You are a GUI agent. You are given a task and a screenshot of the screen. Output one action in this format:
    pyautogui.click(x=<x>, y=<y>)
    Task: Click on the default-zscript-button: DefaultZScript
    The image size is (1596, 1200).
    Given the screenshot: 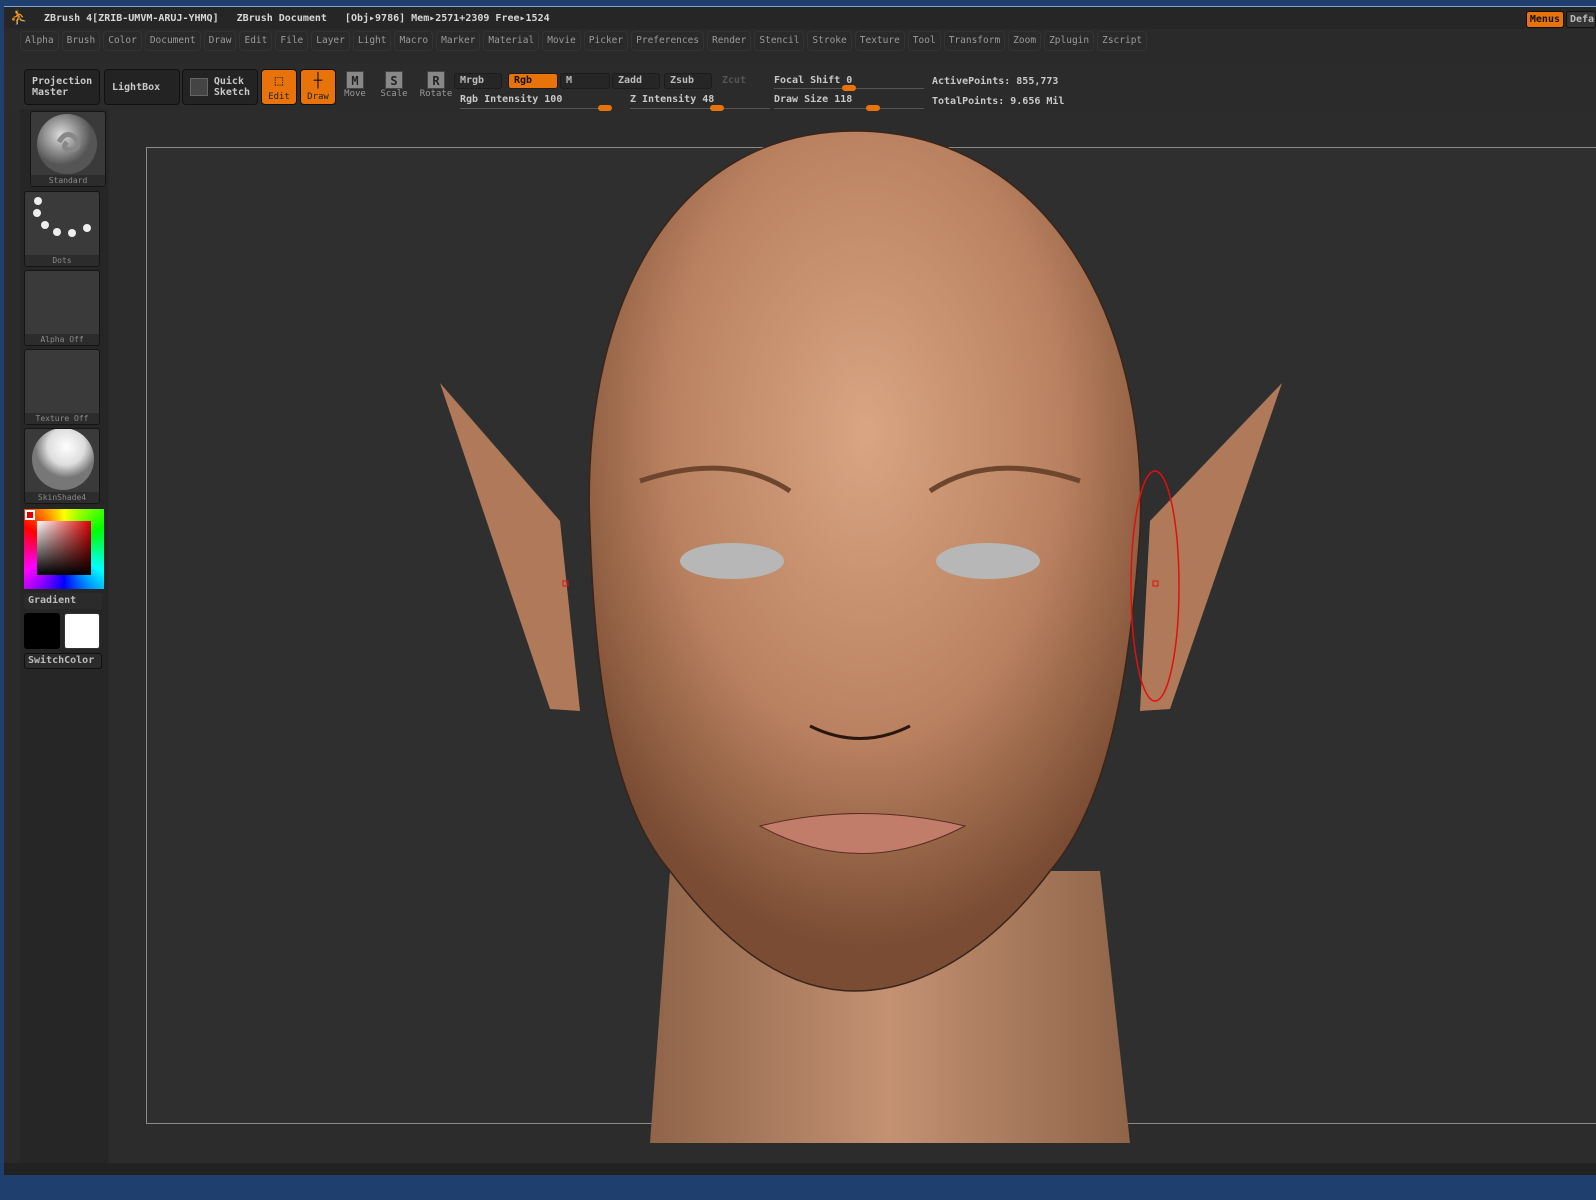 What is the action you would take?
    pyautogui.click(x=1581, y=19)
    